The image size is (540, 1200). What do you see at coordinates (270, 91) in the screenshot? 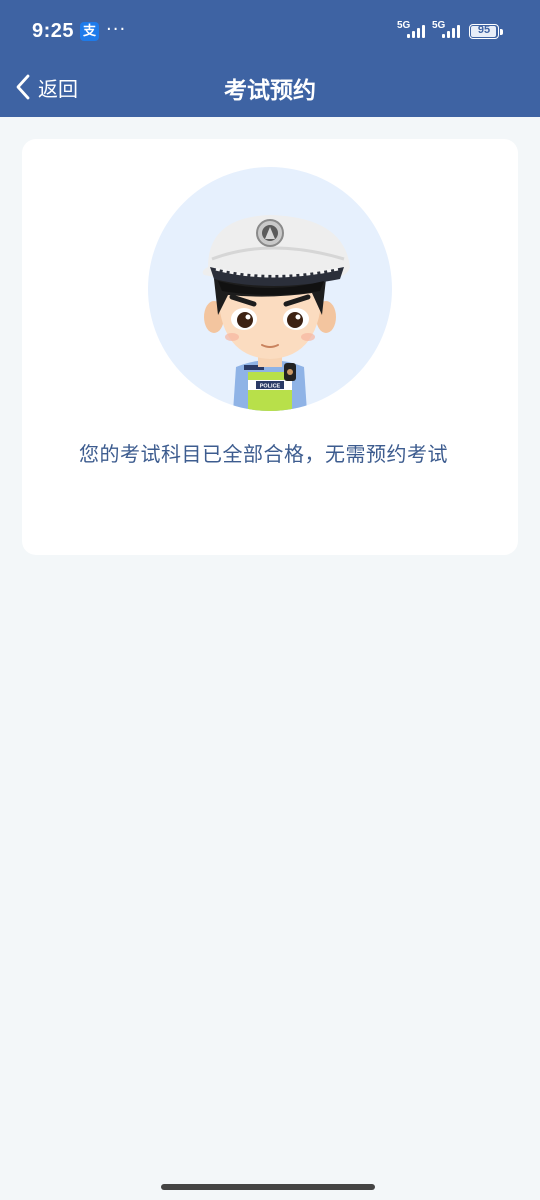
I see `page-title: 考试预约` at bounding box center [270, 91].